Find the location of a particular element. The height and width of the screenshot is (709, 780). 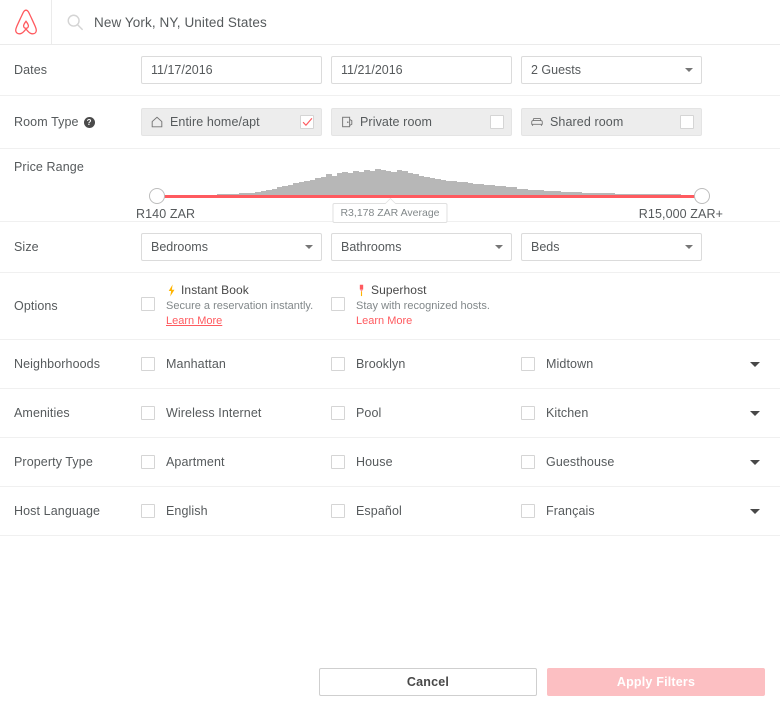

apply-filters-button: Apply Filters is located at coordinates (656, 682).